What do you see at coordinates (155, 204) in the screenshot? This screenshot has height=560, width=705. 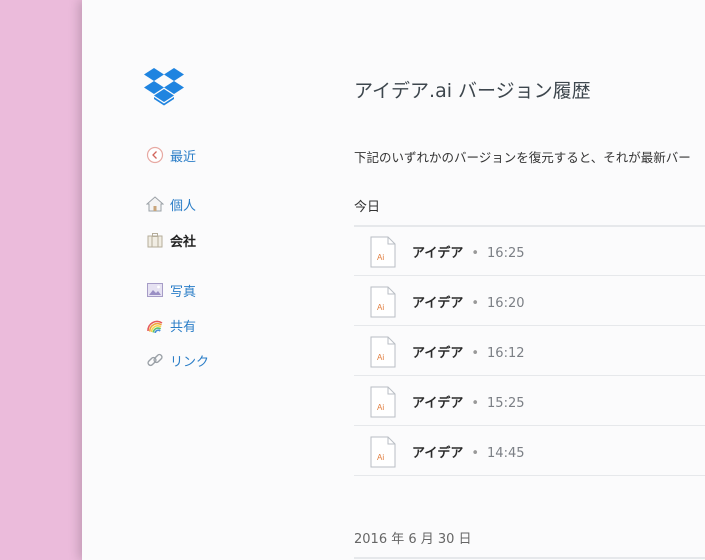 I see `home-icon` at bounding box center [155, 204].